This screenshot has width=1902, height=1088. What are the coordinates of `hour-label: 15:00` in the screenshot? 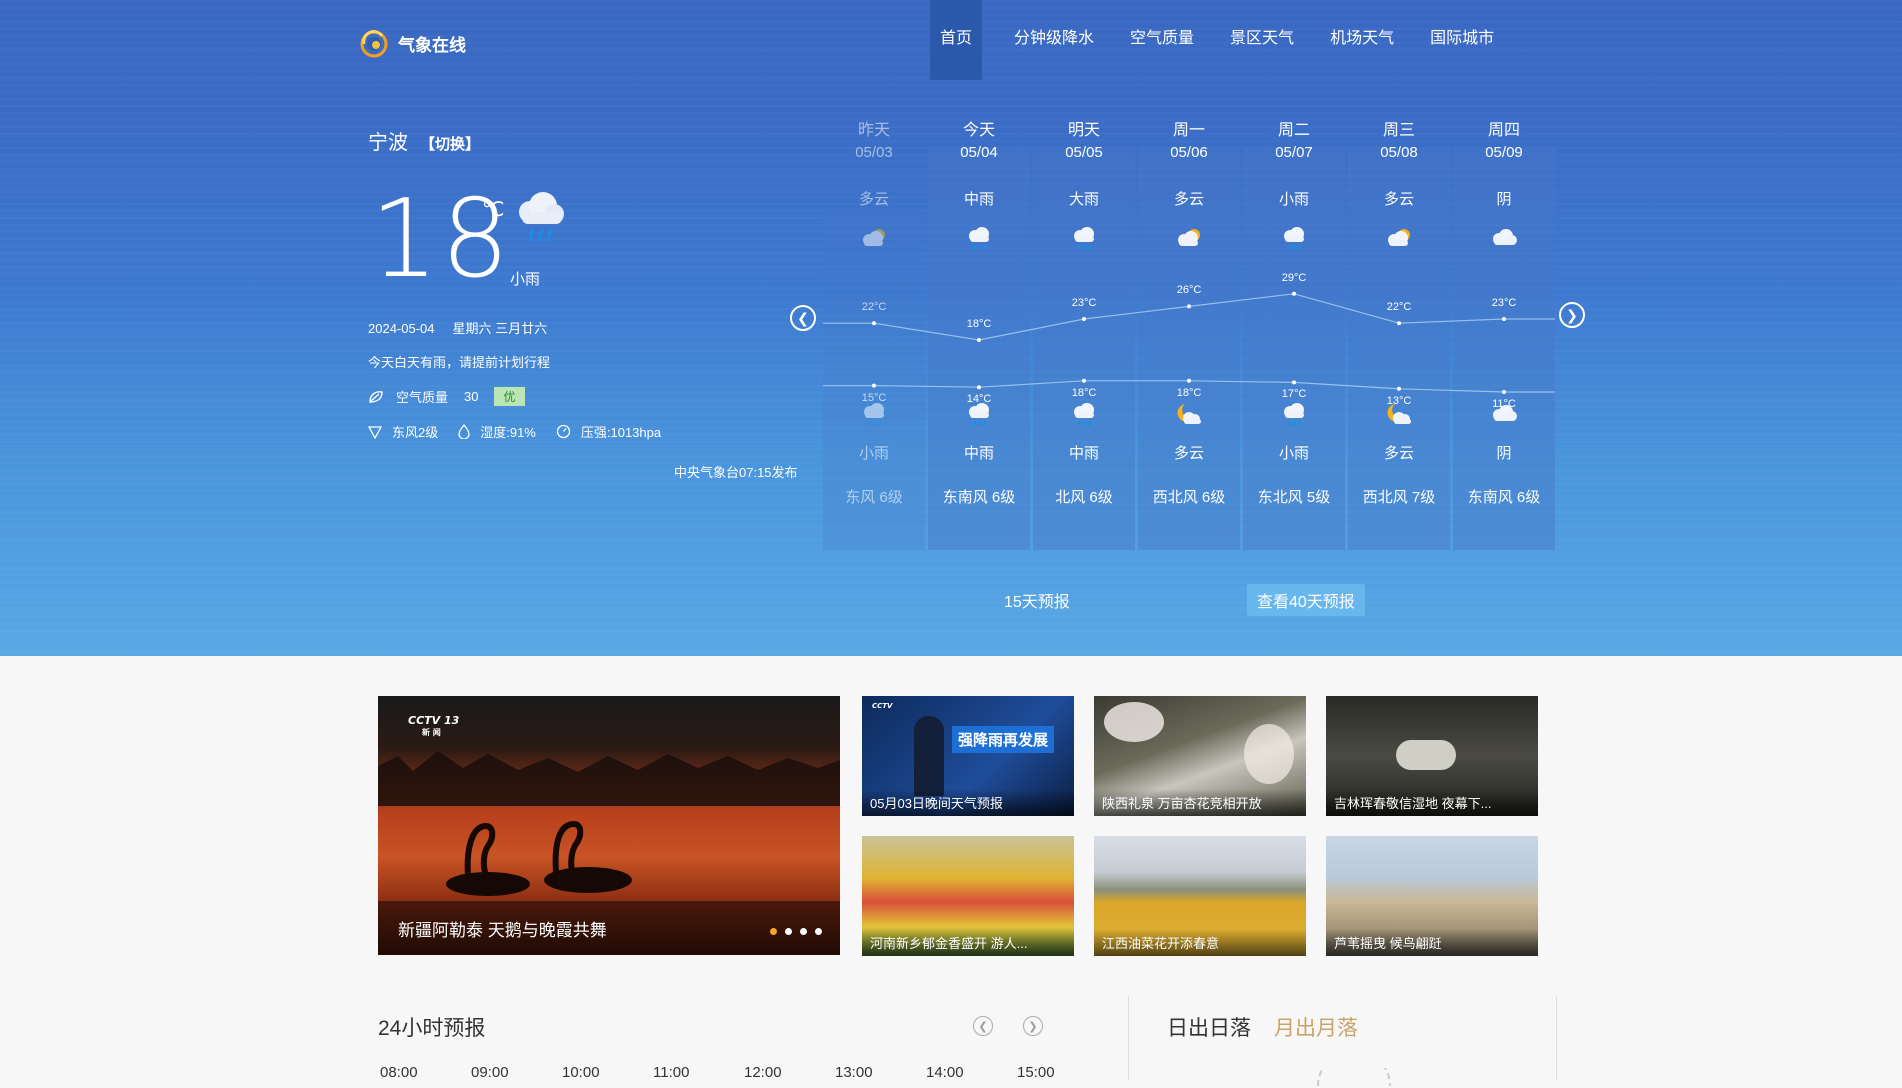 It's located at (1036, 1072).